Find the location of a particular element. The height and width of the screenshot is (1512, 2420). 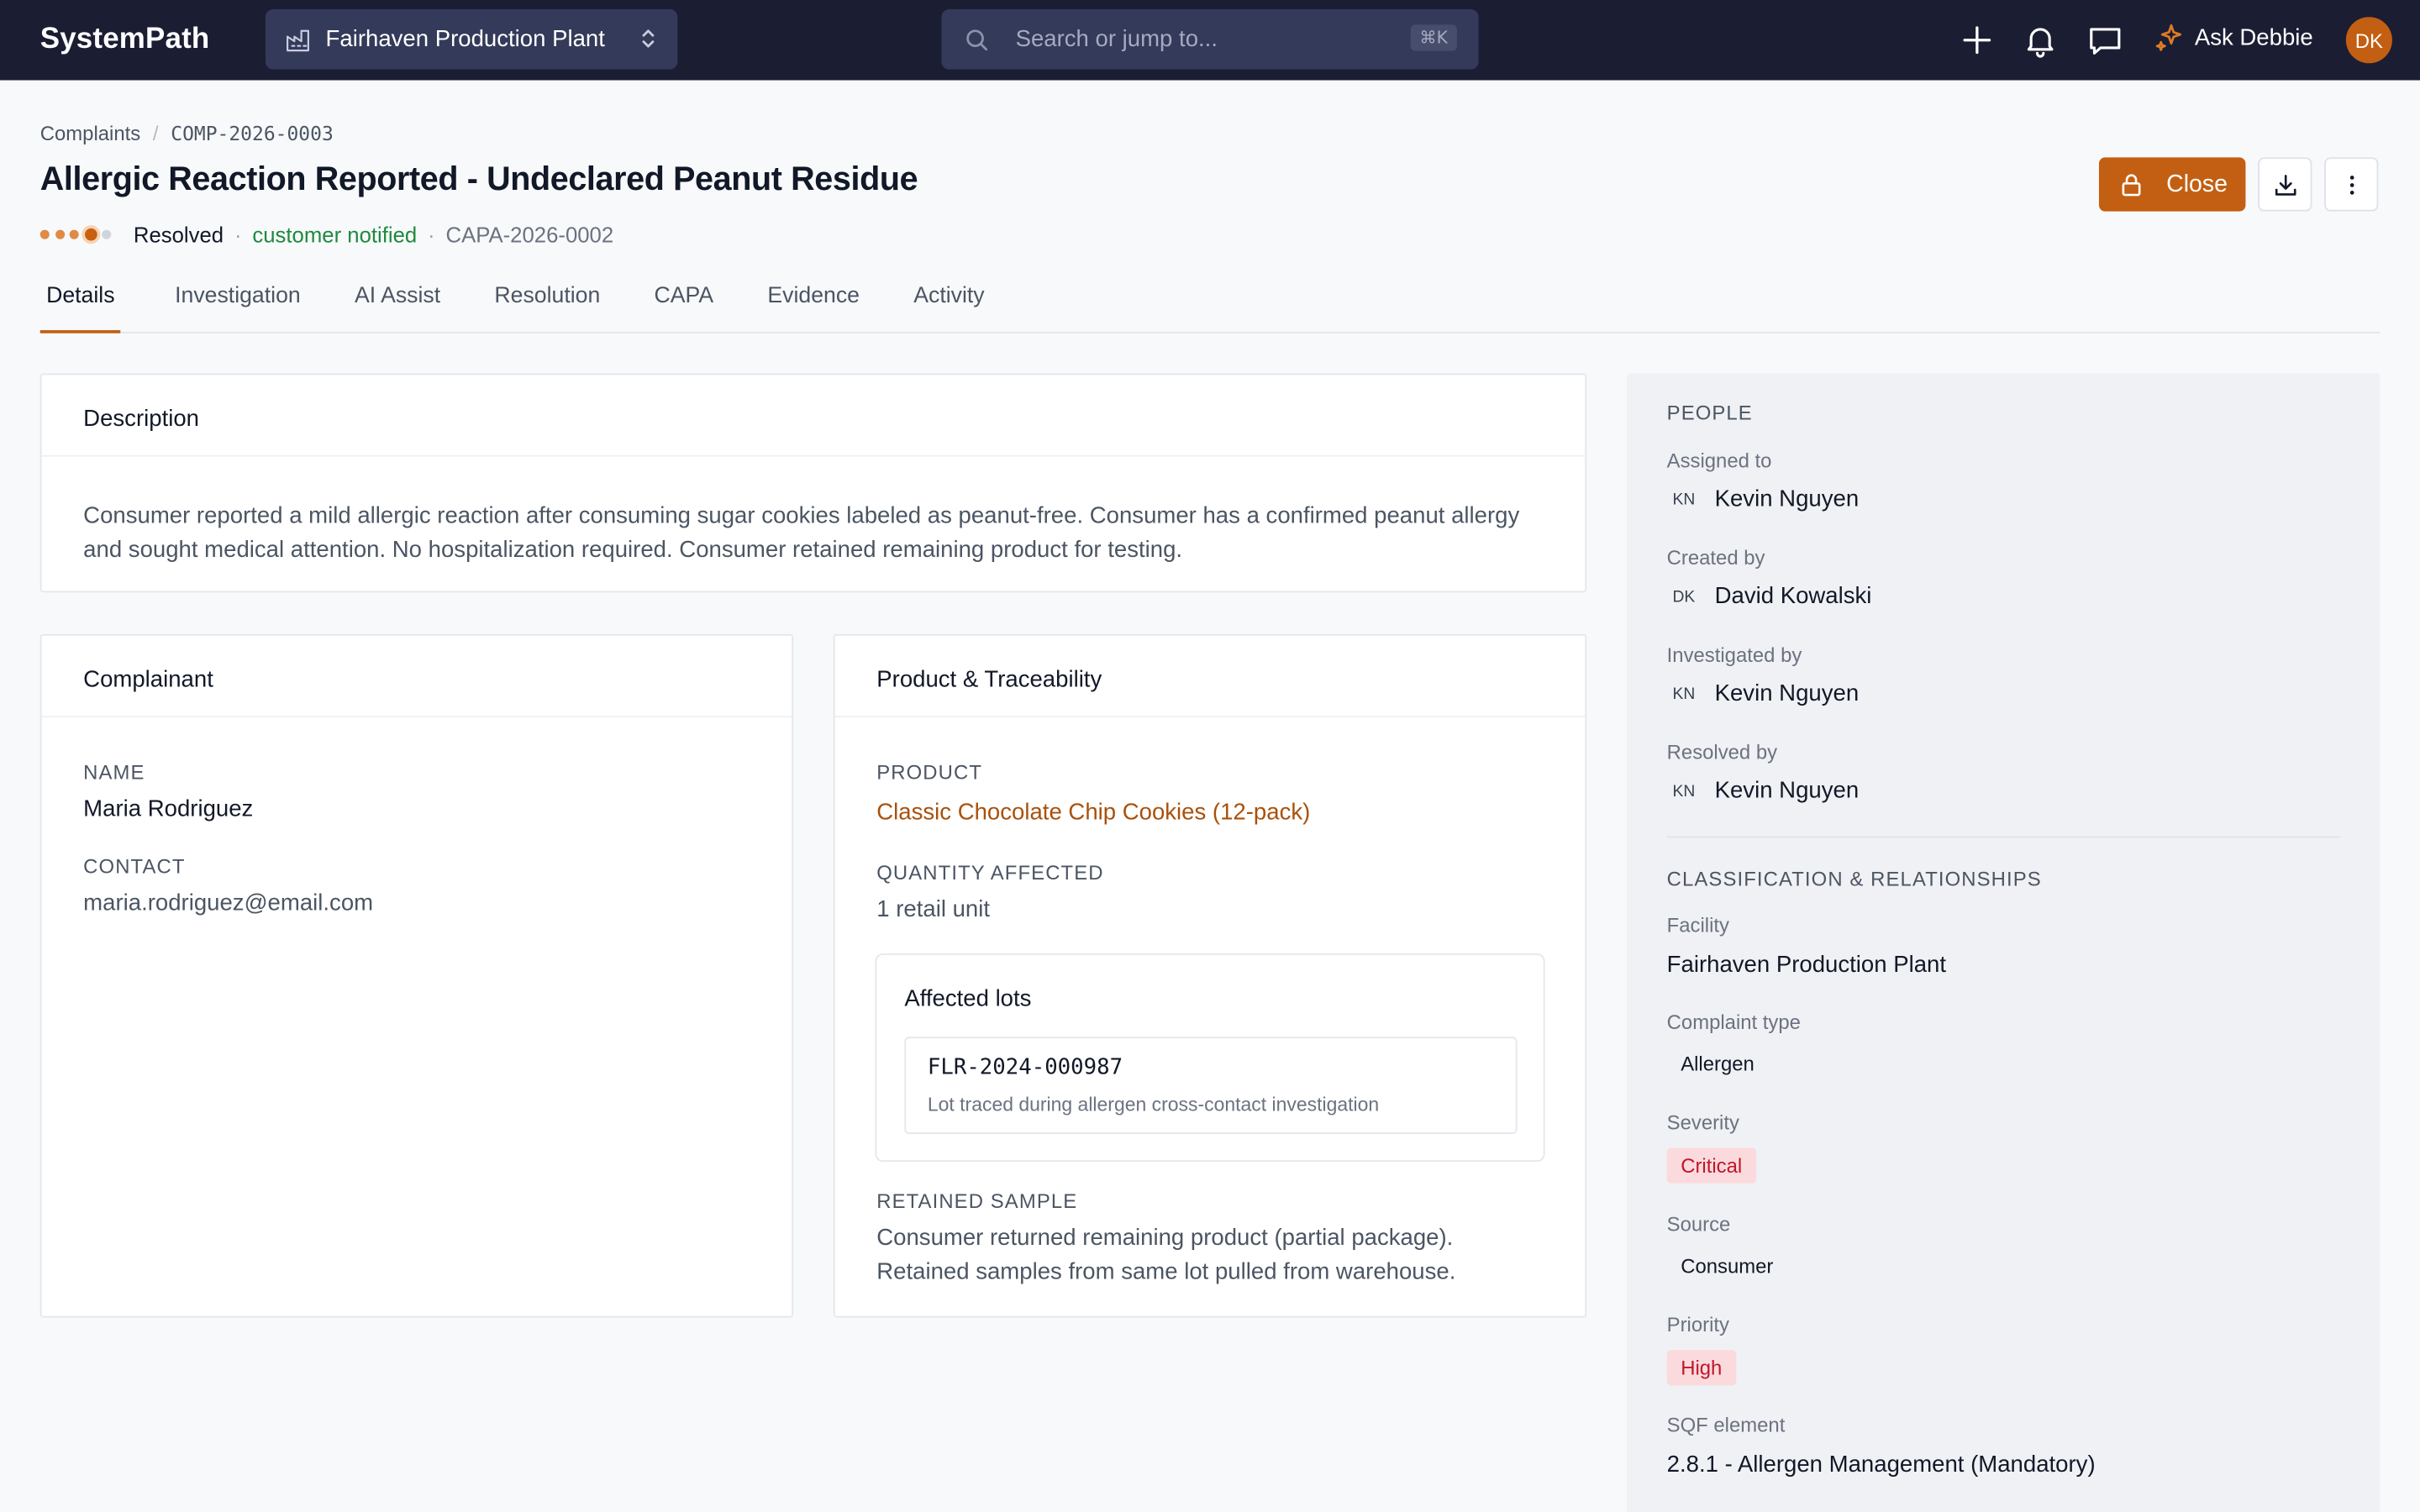

complainant-heading: Complainant is located at coordinates (416, 677).